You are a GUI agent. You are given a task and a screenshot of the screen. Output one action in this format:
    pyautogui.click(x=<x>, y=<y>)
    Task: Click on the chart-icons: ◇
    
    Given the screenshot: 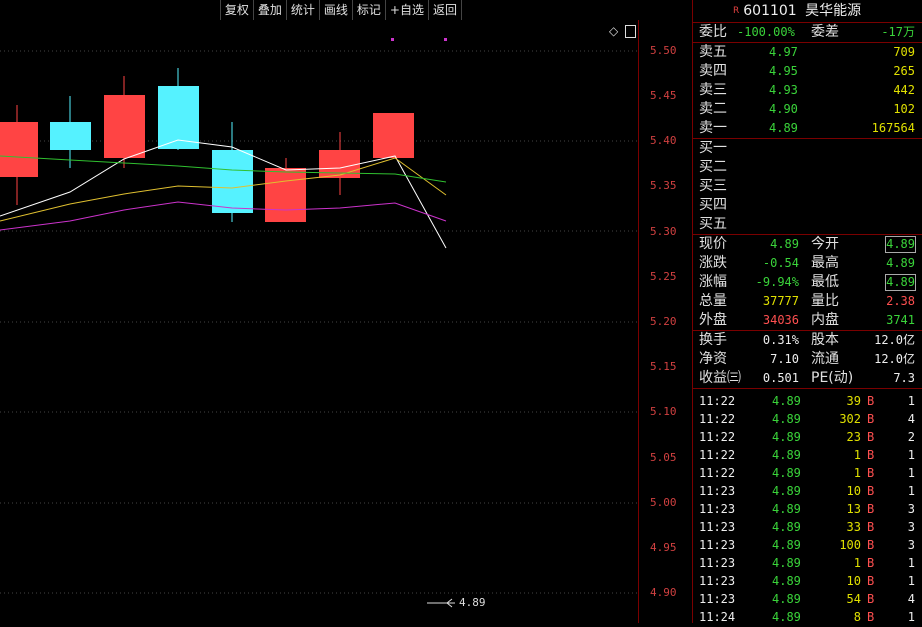 What is the action you would take?
    pyautogui.click(x=623, y=31)
    